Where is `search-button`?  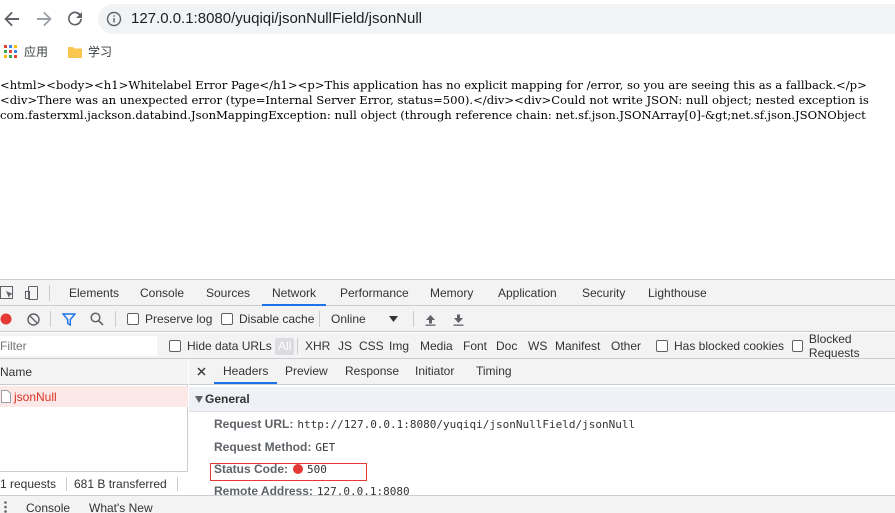 search-button is located at coordinates (97, 319).